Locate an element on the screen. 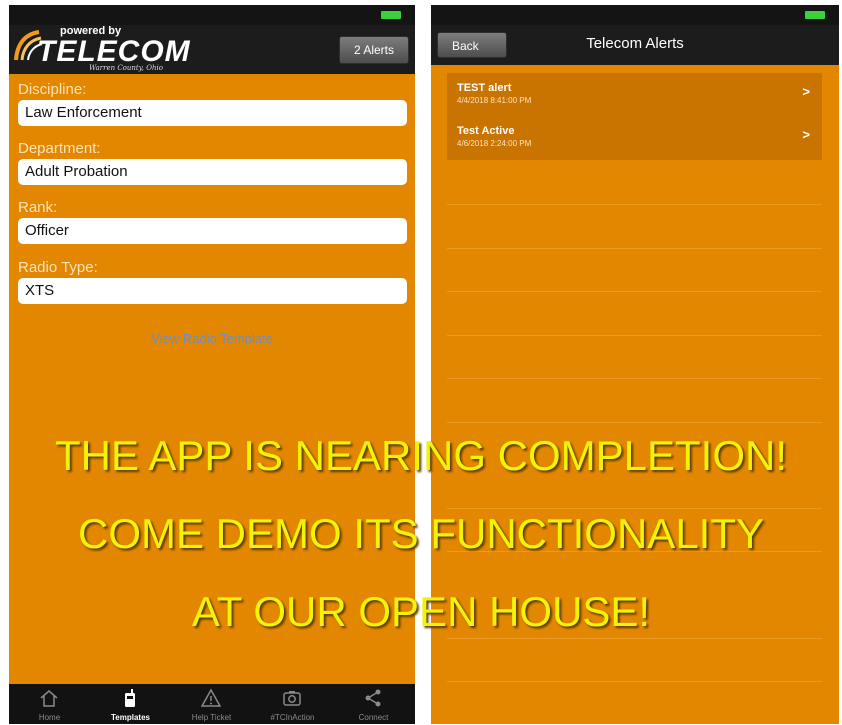 The width and height of the screenshot is (842, 725). tab-home: Home is located at coordinates (49, 704).